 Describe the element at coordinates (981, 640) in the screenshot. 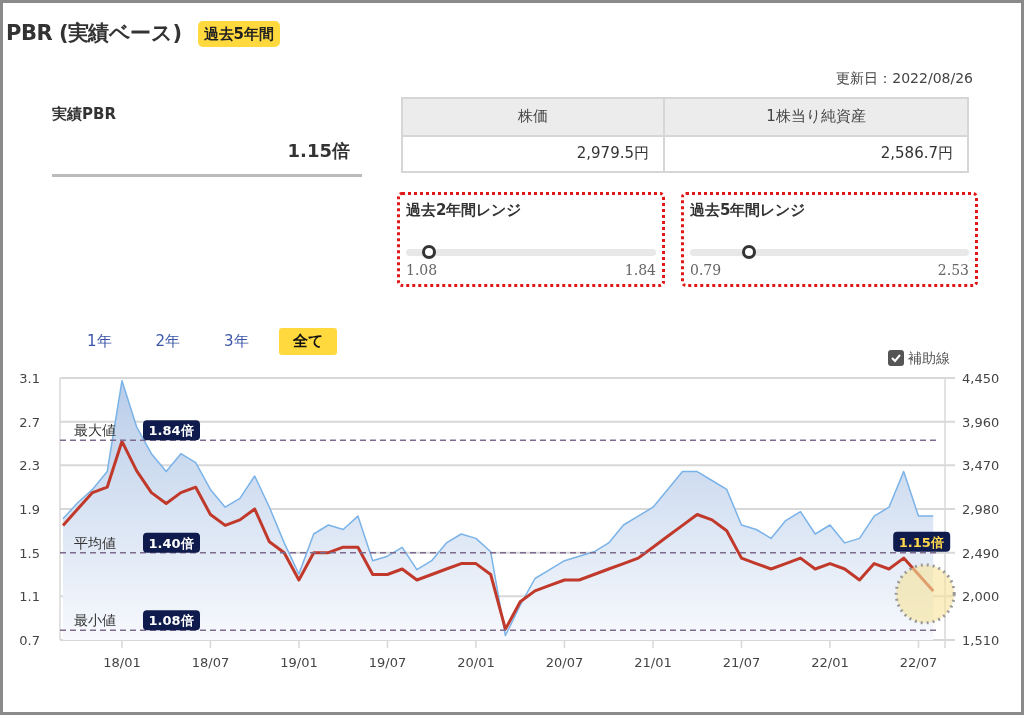

I see `right-axis-label: 1,510` at that location.